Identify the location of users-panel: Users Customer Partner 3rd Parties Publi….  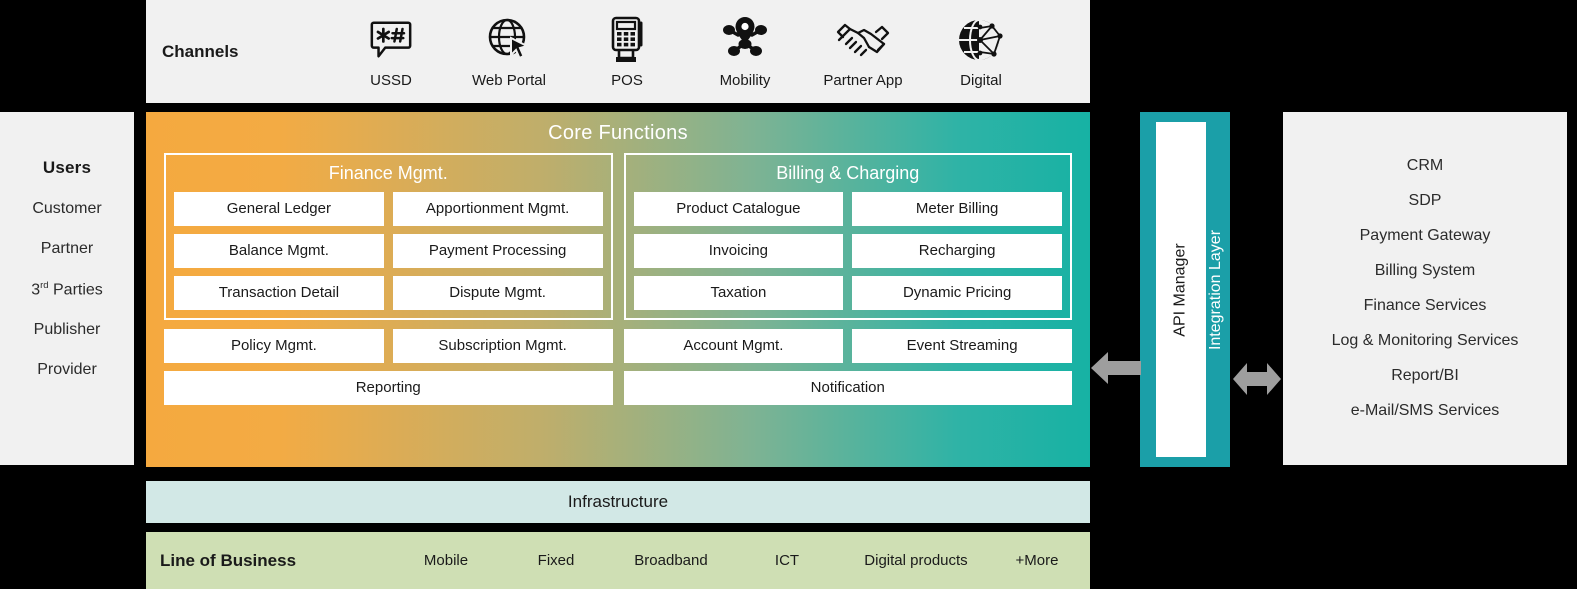
(67, 288).